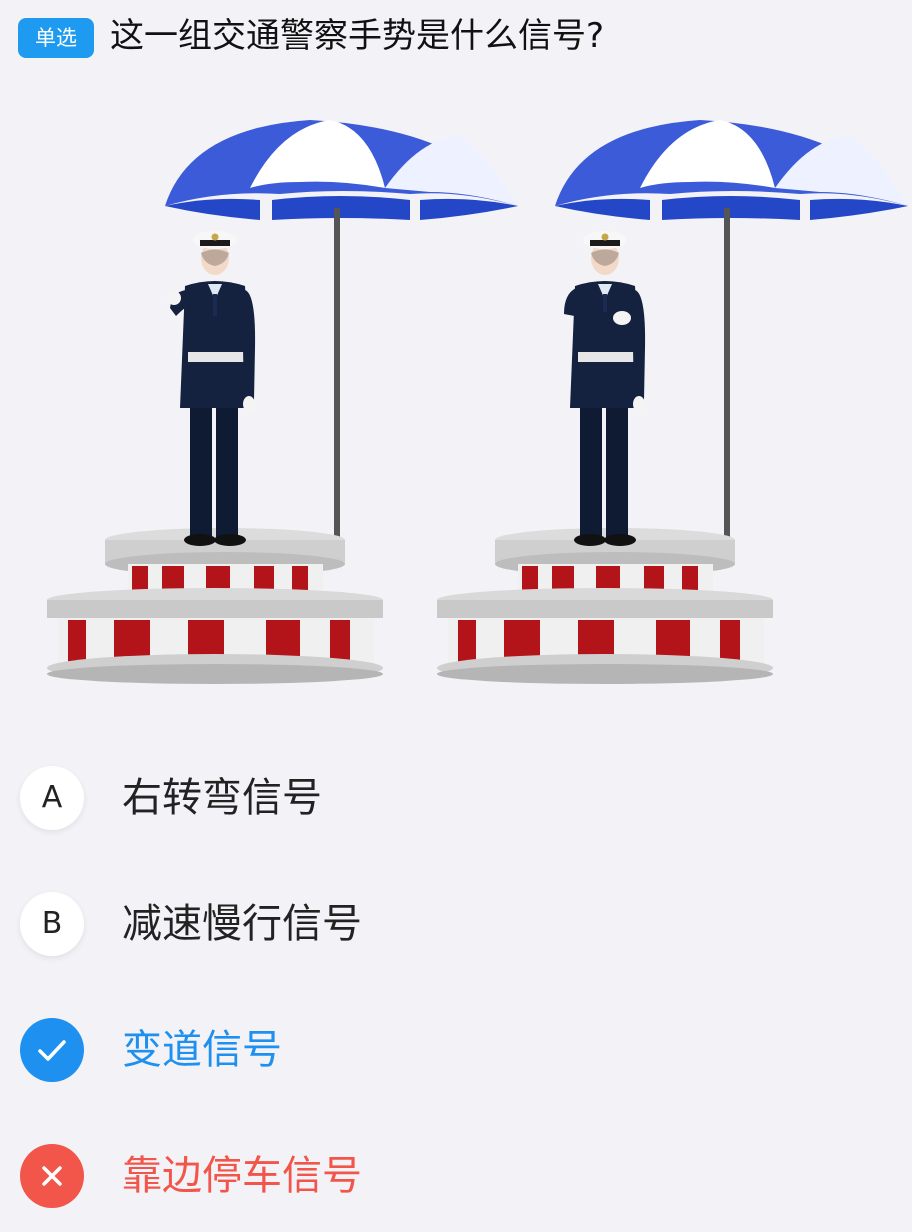 The height and width of the screenshot is (1232, 912). What do you see at coordinates (52, 1050) in the screenshot?
I see `check-icon` at bounding box center [52, 1050].